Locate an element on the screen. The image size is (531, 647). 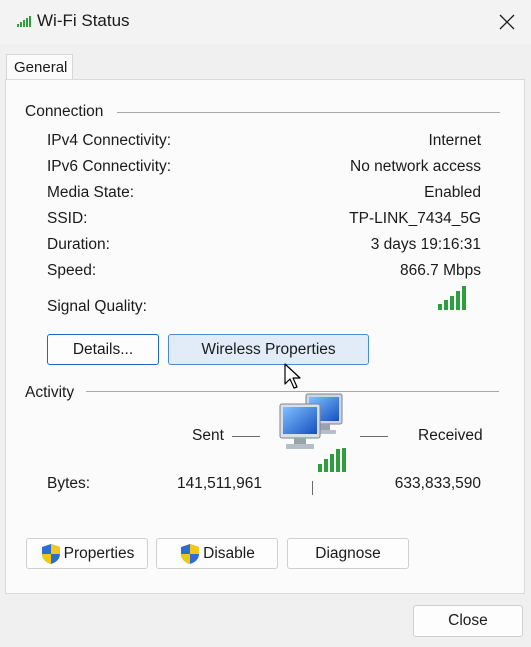
received-bytes-value: 633,833,590 is located at coordinates (437, 483).